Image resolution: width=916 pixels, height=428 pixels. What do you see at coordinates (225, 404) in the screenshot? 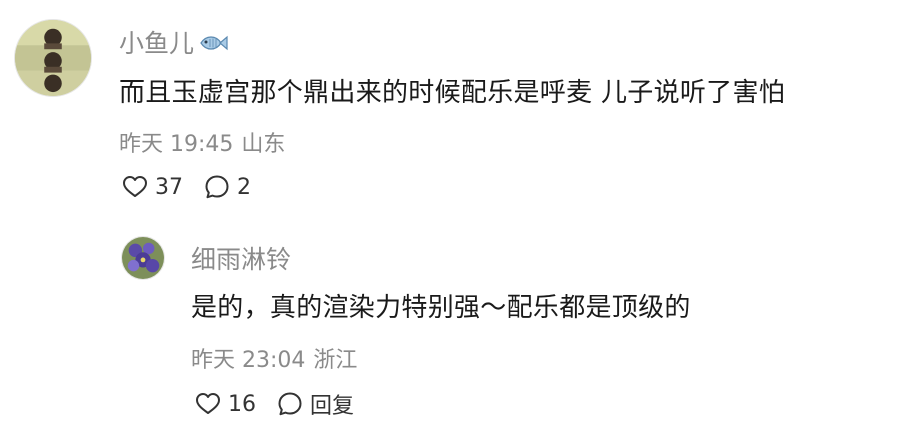
I see `like-button: 16` at bounding box center [225, 404].